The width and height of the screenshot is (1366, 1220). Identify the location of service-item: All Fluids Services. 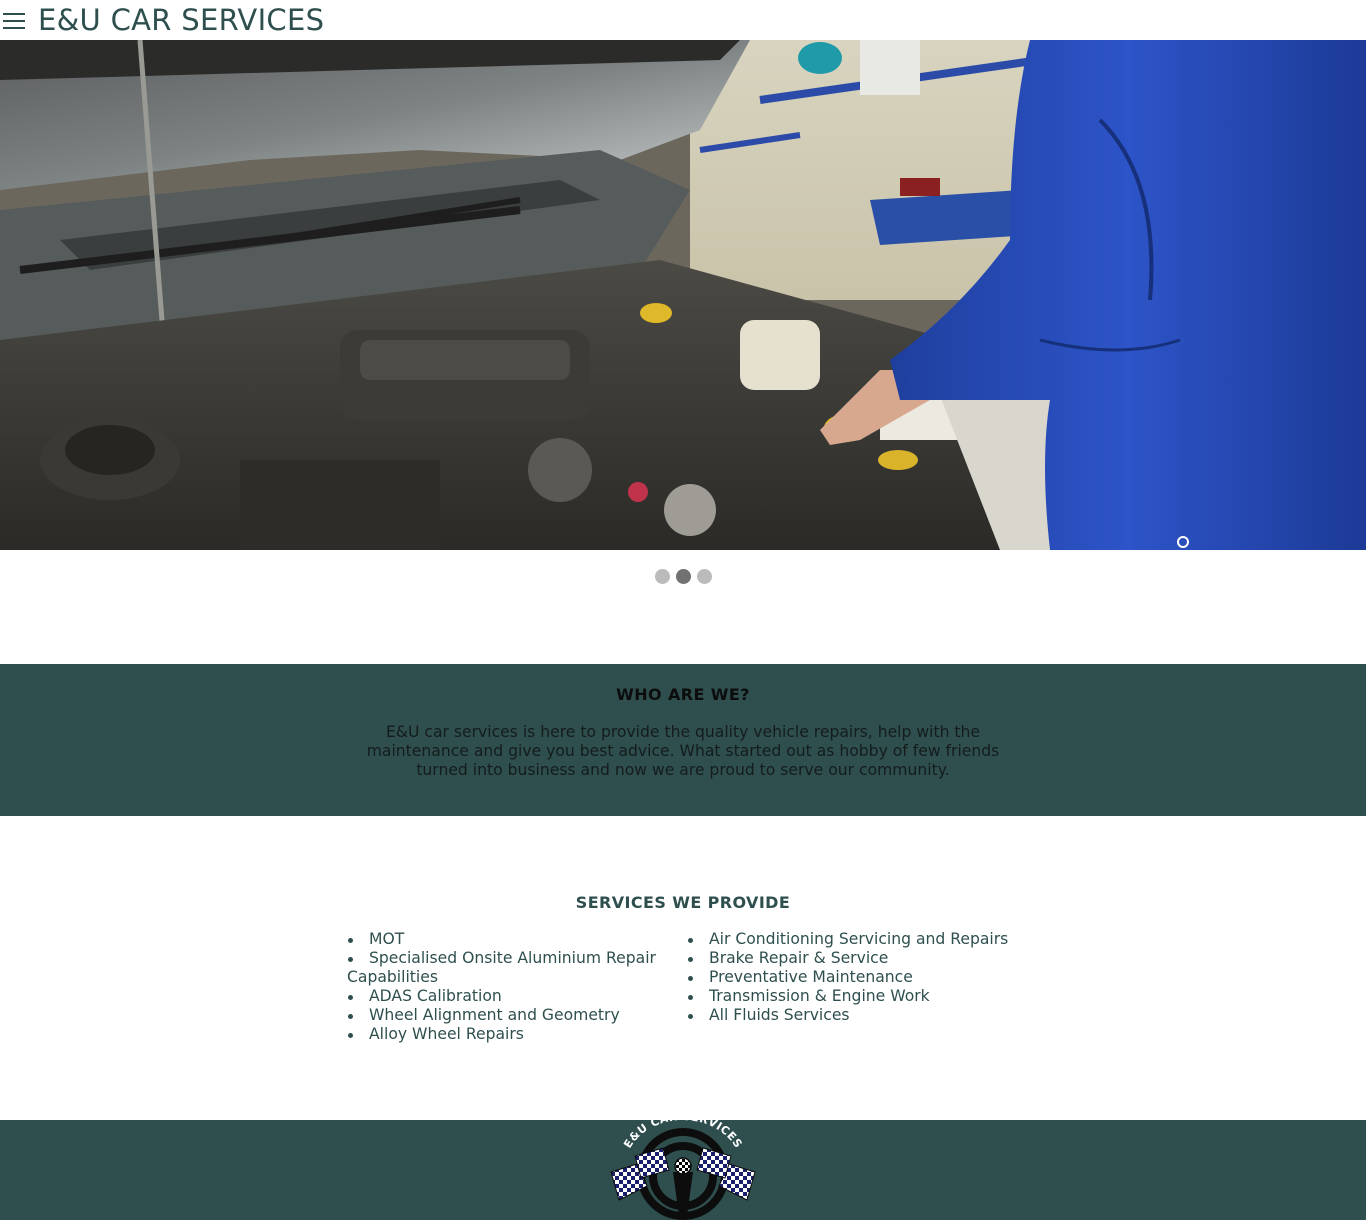
(867, 1015).